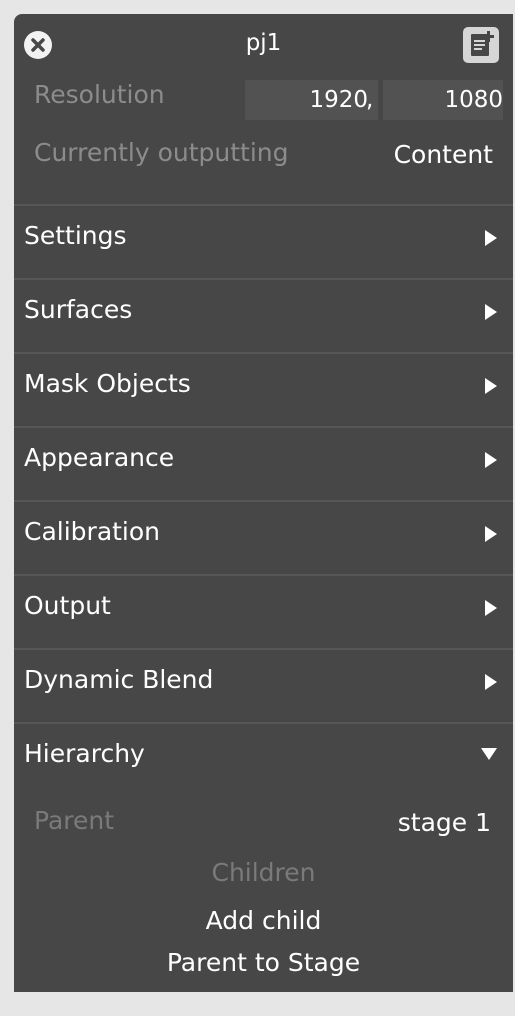  I want to click on section-label: Appearance, so click(99, 457).